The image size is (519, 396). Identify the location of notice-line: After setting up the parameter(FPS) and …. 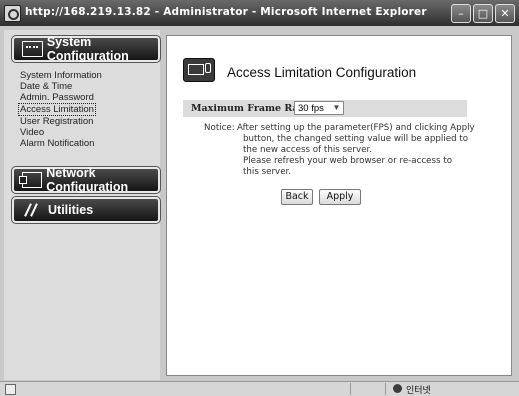
(356, 128).